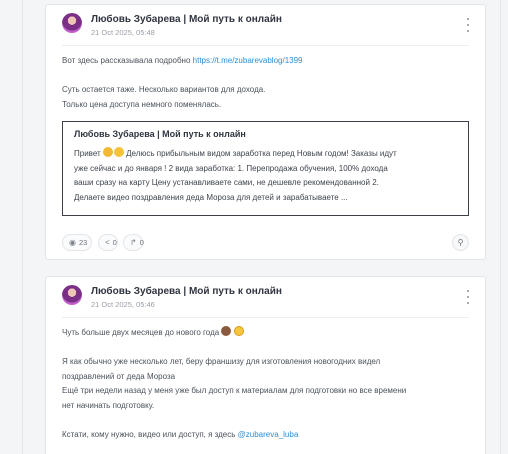 The image size is (508, 454). Describe the element at coordinates (248, 60) in the screenshot. I see `post-link: https://t.me/zubarevablog/1399` at that location.